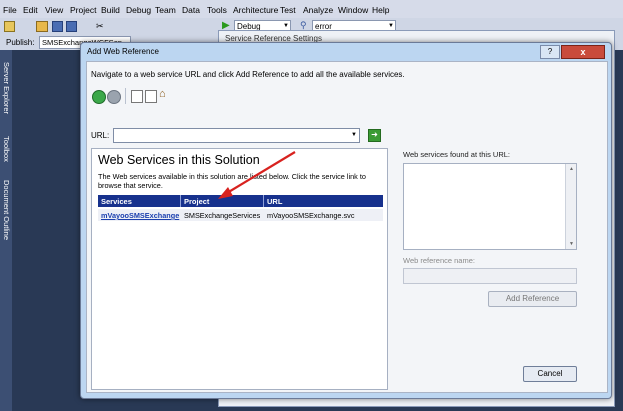 This screenshot has height=411, width=623. What do you see at coordinates (42, 26) in the screenshot?
I see `open-file-icon` at bounding box center [42, 26].